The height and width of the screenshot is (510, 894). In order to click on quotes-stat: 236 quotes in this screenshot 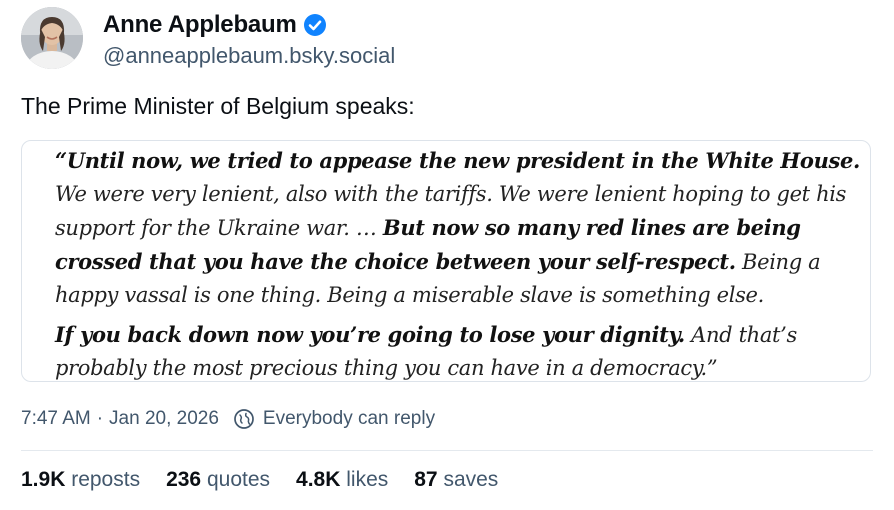, I will do `click(218, 480)`.